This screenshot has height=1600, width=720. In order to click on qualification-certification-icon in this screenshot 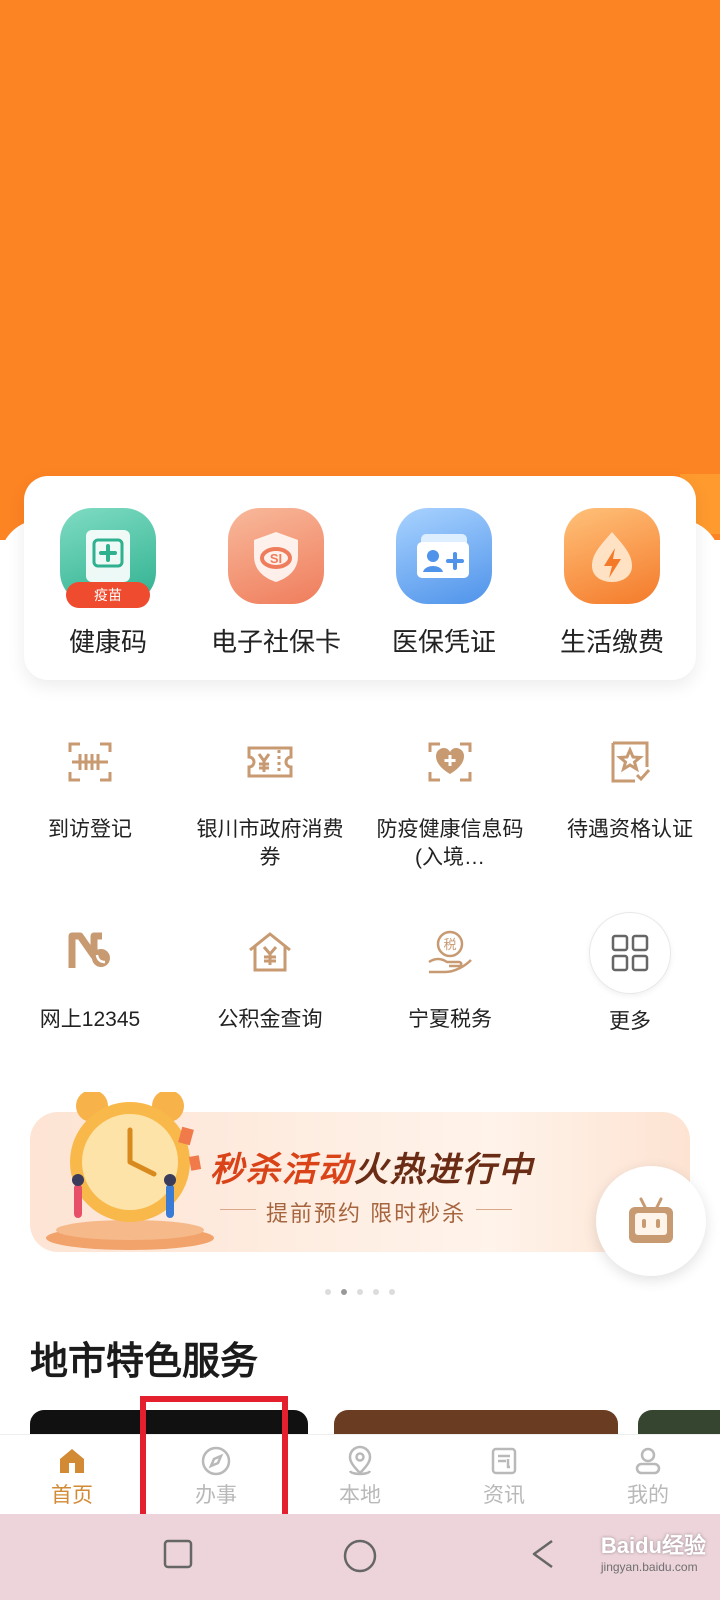, I will do `click(630, 762)`.